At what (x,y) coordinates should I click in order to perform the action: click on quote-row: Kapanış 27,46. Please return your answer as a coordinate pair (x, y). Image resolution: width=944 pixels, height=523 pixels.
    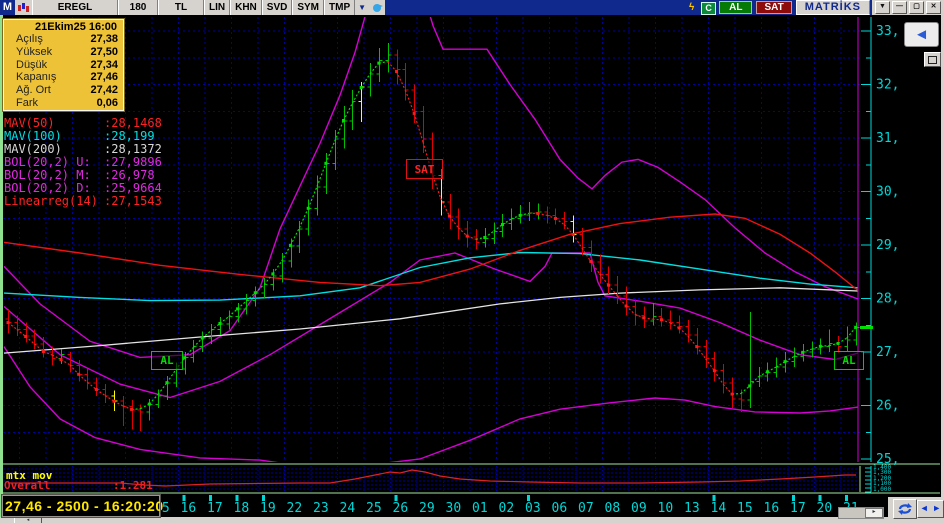
    Looking at the image, I should click on (67, 77).